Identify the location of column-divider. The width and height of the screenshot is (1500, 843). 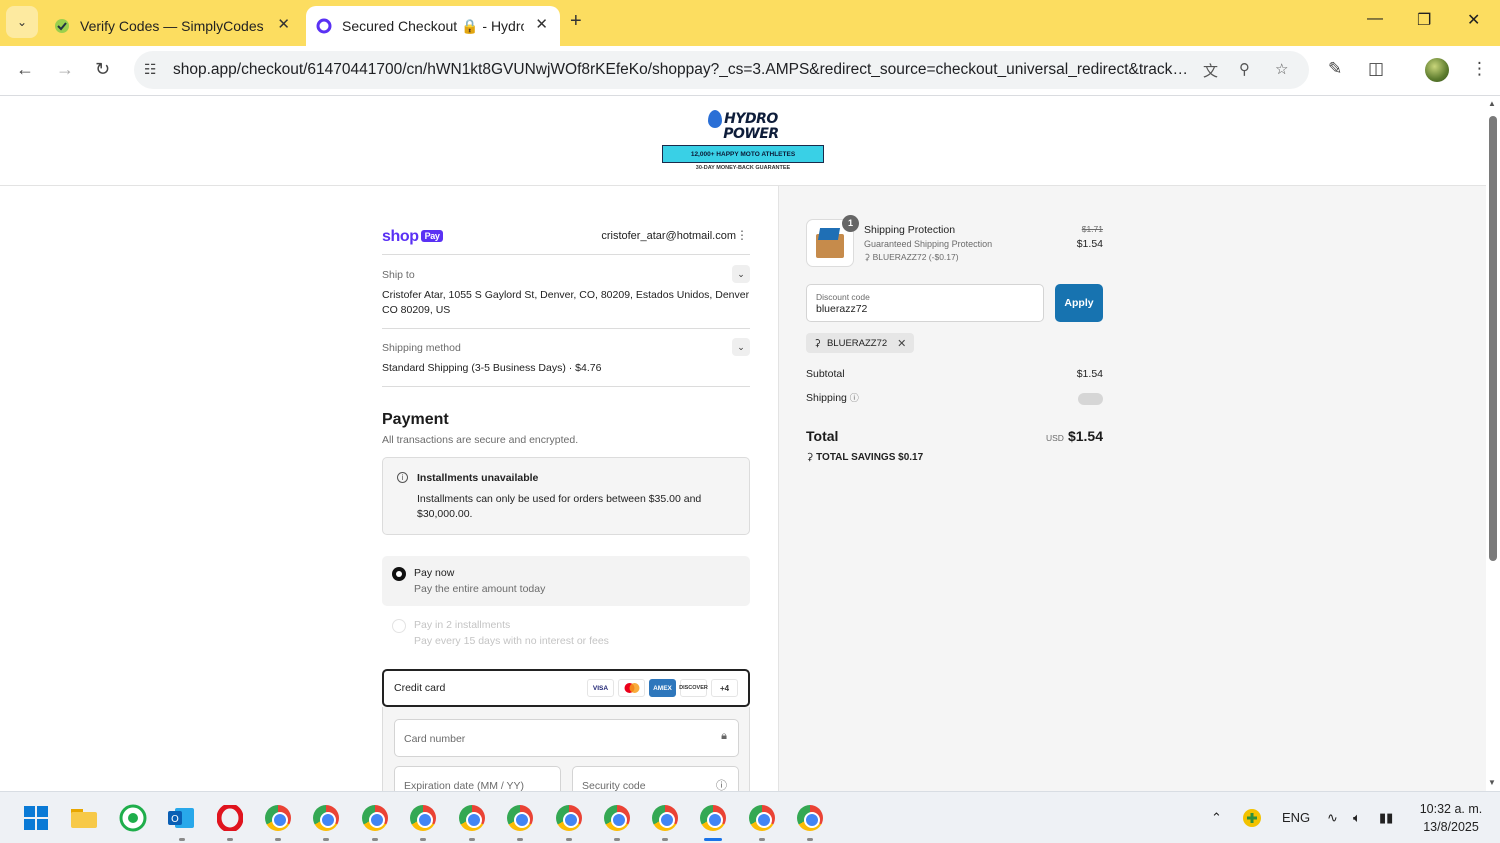
(778, 488).